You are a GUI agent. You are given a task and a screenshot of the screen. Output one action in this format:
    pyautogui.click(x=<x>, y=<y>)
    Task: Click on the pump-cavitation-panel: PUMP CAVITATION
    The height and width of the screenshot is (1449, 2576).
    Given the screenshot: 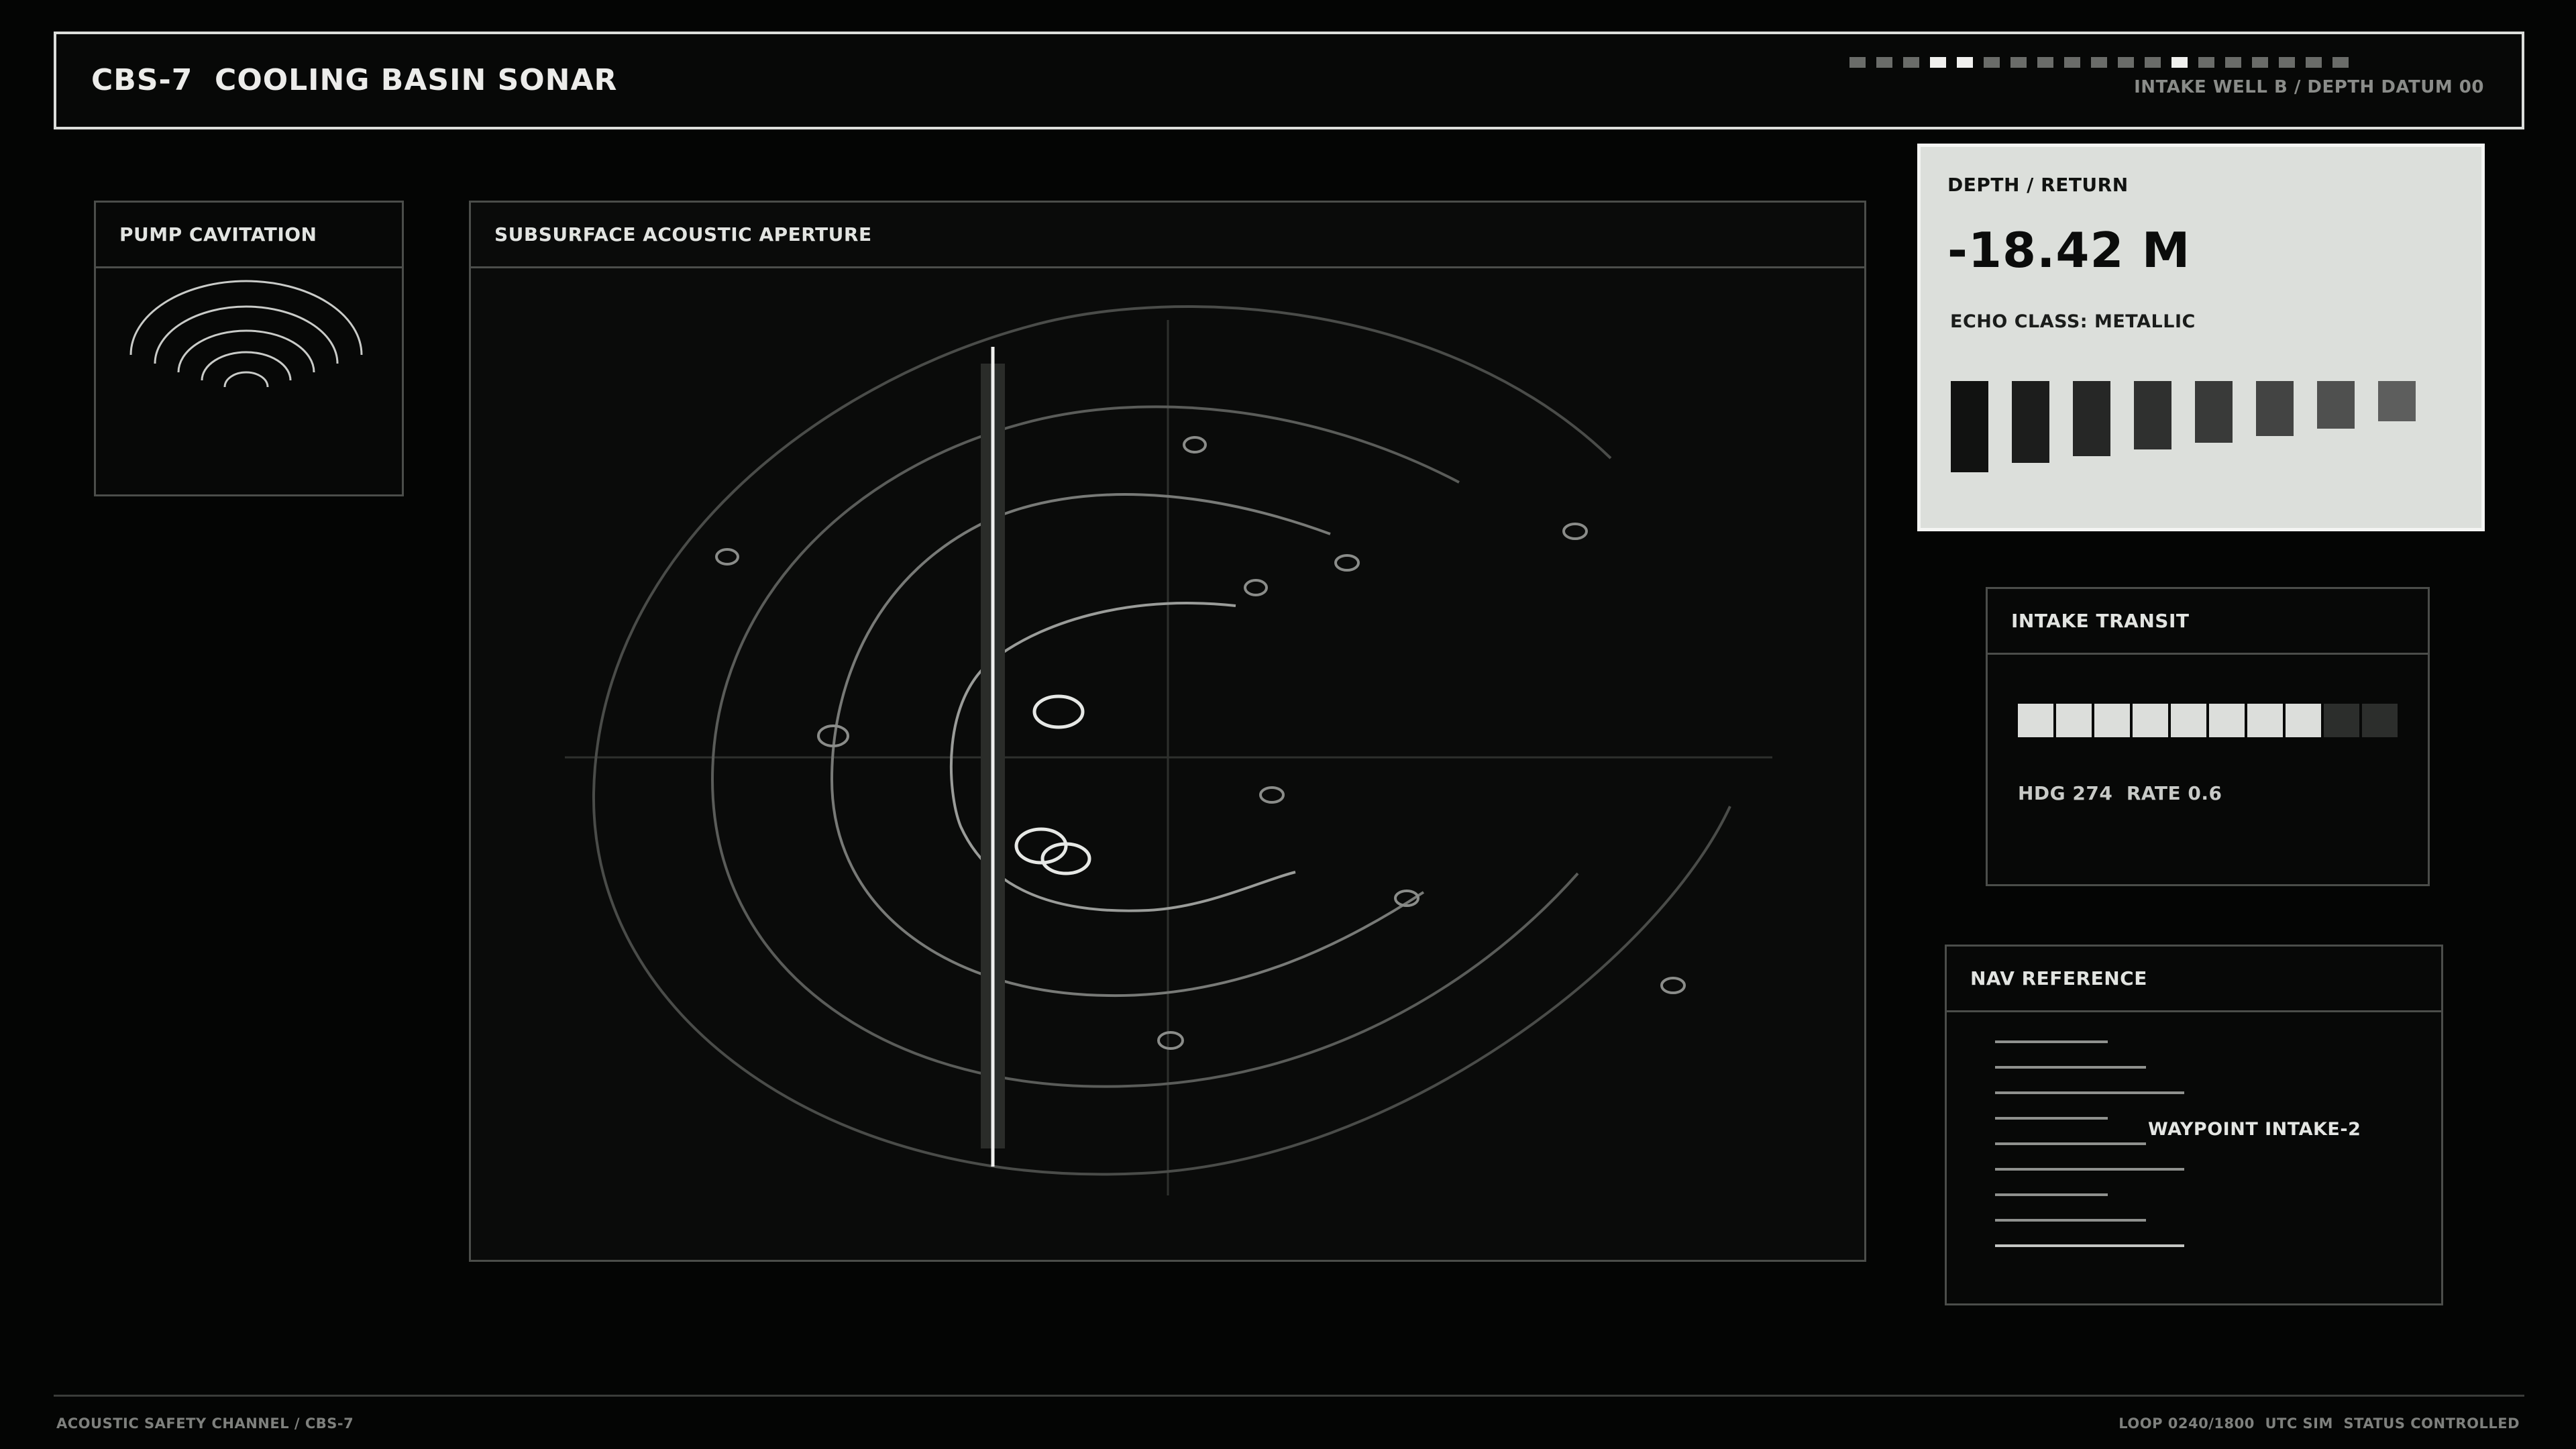 What is the action you would take?
    pyautogui.click(x=249, y=348)
    